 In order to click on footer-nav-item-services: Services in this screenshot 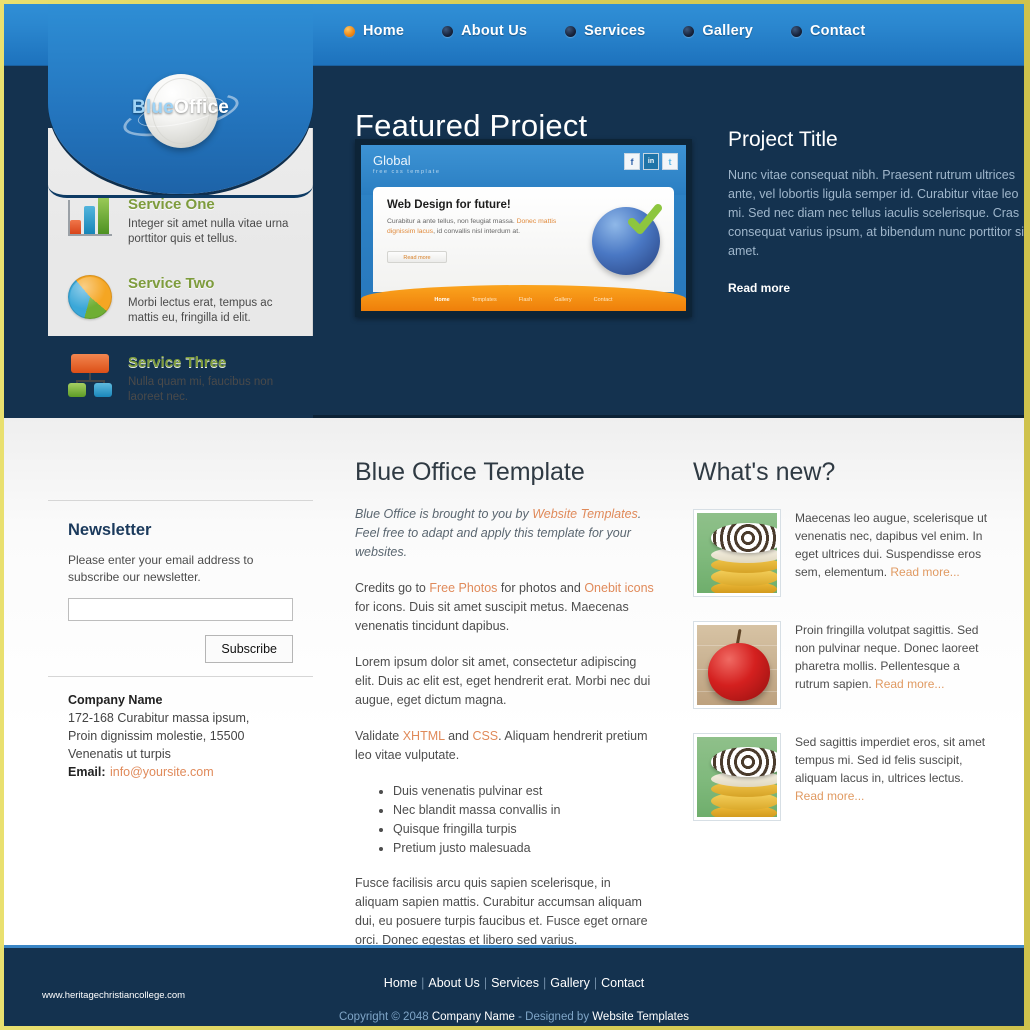, I will do `click(515, 983)`.